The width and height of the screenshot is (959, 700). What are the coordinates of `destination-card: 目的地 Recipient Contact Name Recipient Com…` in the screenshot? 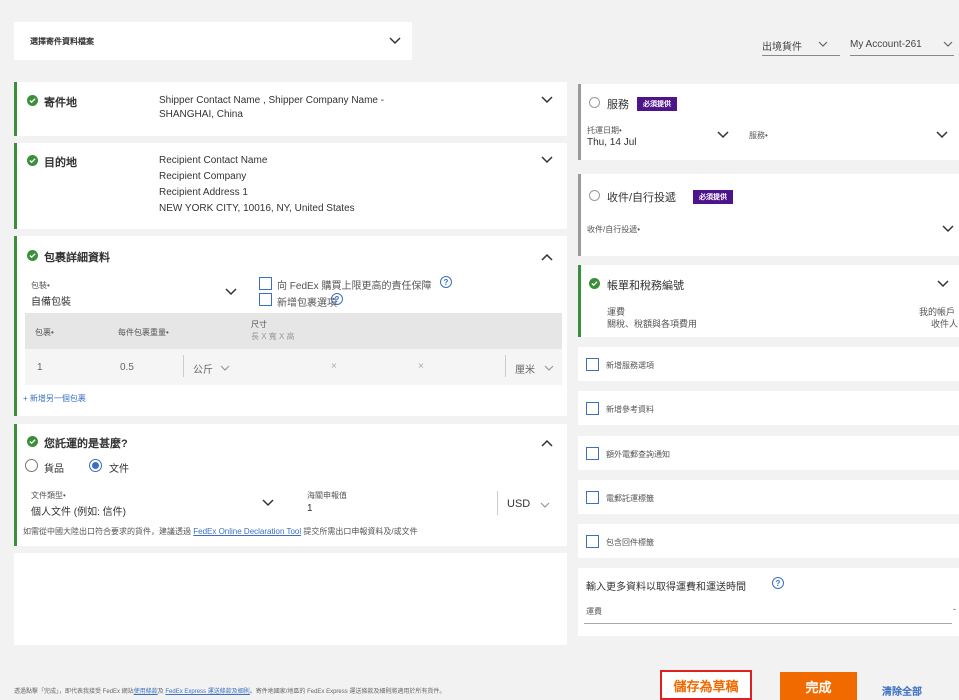 It's located at (290, 186).